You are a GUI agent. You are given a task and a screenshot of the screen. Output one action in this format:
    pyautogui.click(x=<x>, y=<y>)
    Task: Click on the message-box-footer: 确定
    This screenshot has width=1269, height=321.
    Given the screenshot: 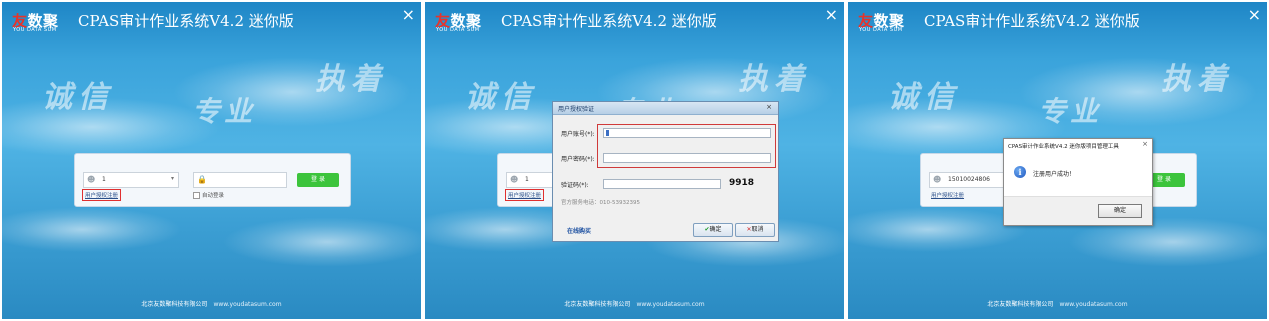 What is the action you would take?
    pyautogui.click(x=1078, y=210)
    